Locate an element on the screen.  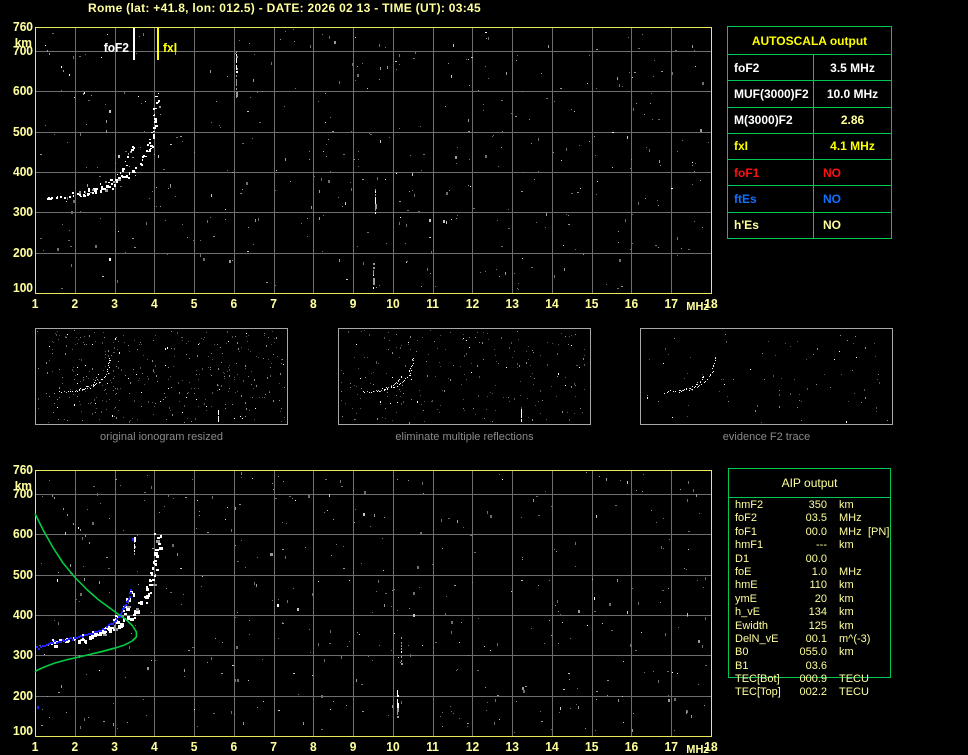
table-row: fxI 4.1 MHz is located at coordinates (809, 147).